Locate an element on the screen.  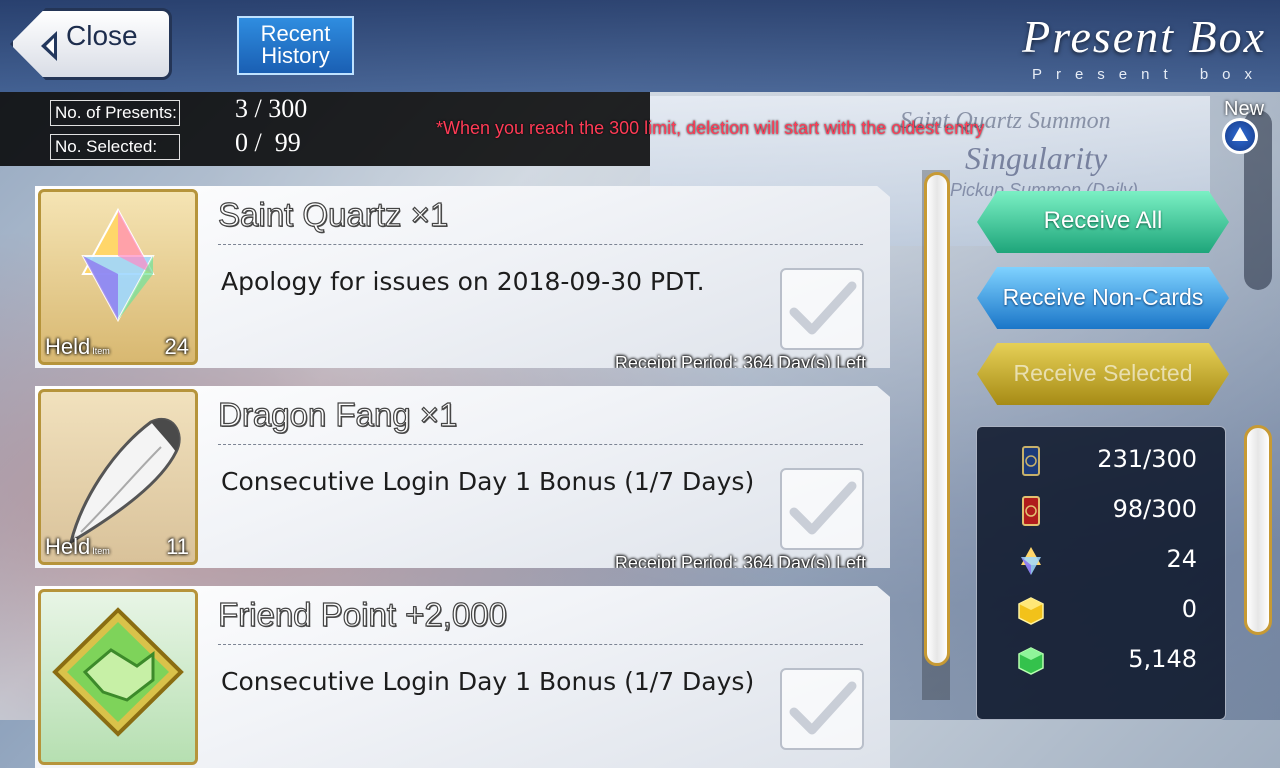
held-count: 24 is located at coordinates (176, 346).